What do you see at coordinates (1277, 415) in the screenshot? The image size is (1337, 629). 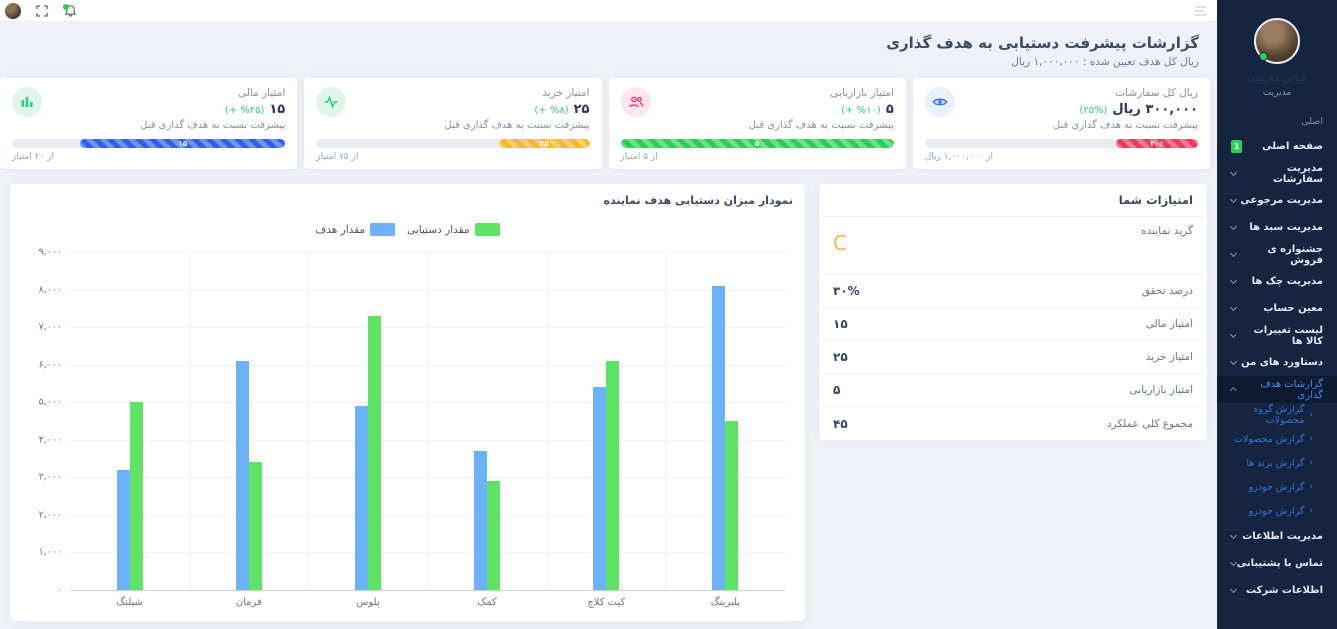 I see `sidebar-subitem: ‹ گزارش گروه محصولات` at bounding box center [1277, 415].